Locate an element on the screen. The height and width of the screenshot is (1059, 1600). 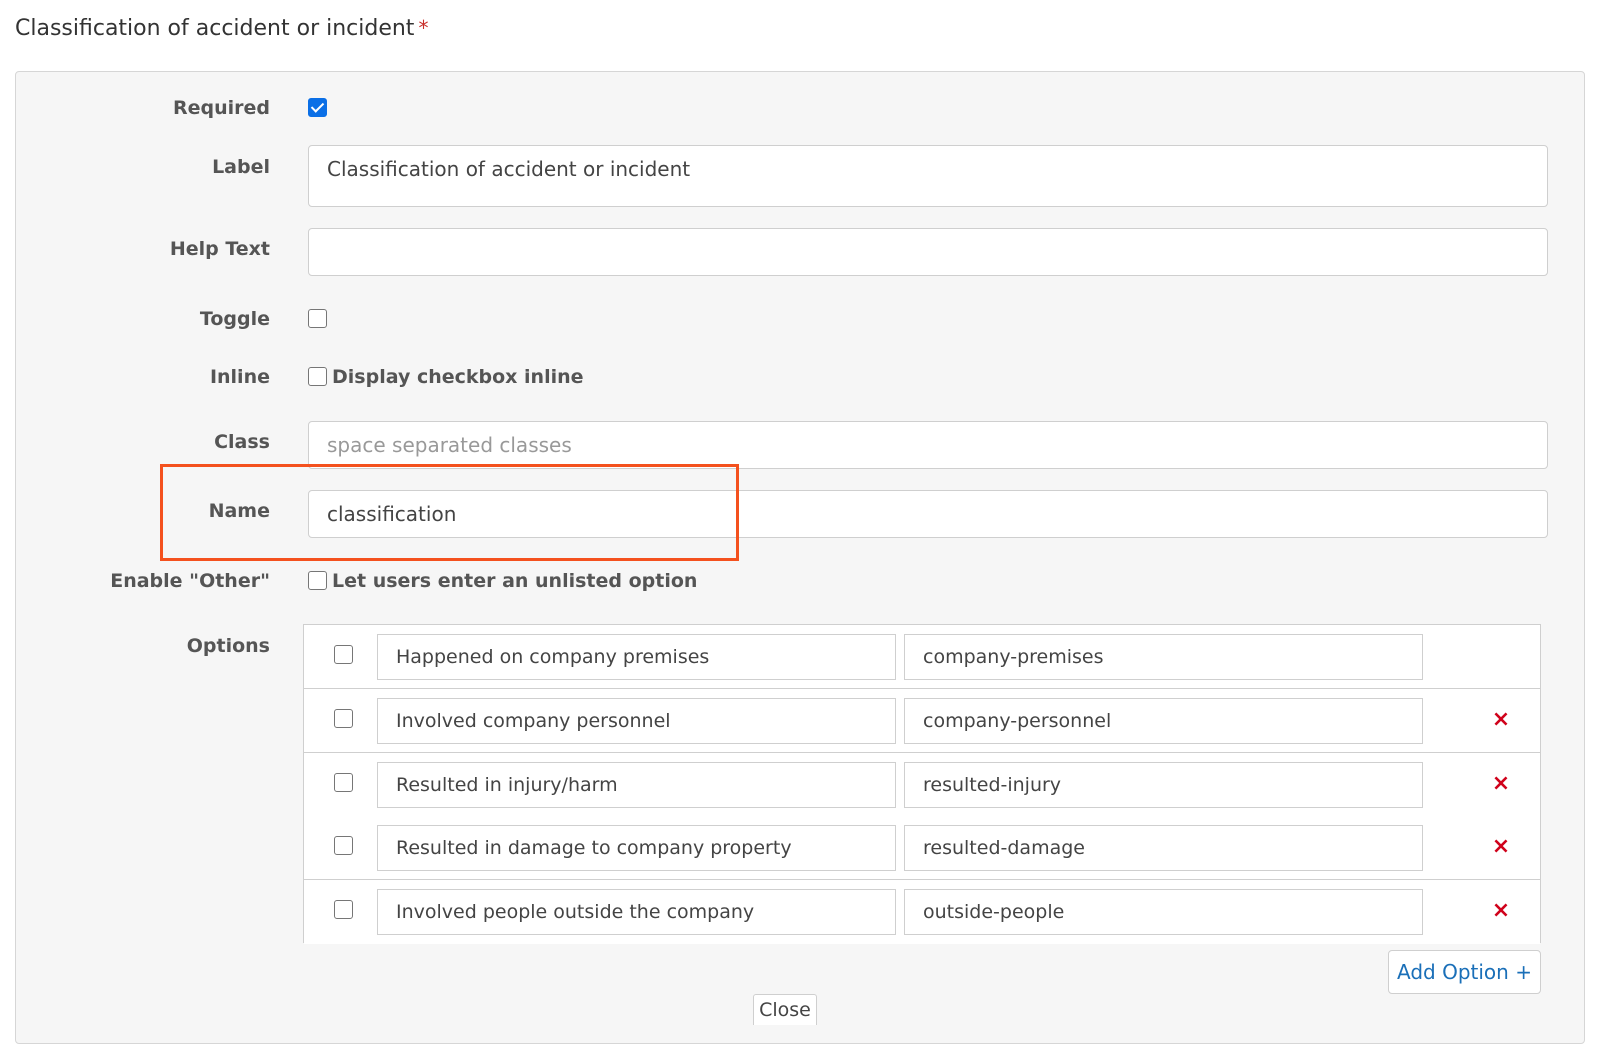
option-value-input: outside-people is located at coordinates (1163, 912).